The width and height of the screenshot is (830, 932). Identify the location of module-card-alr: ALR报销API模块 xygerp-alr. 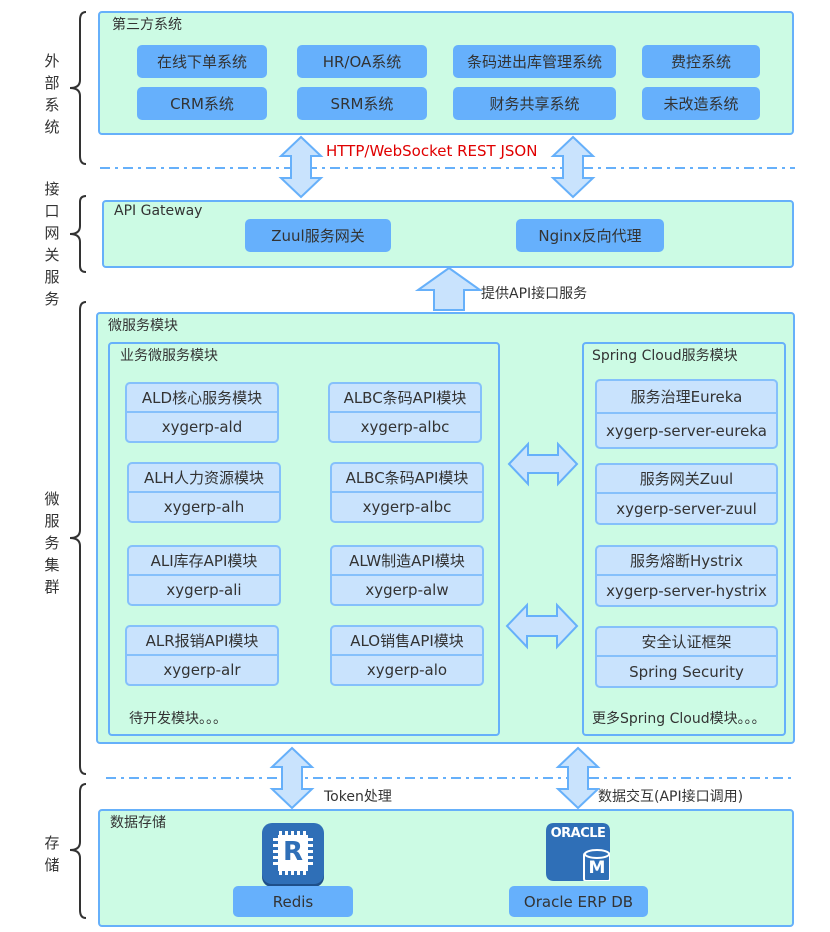
(202, 655).